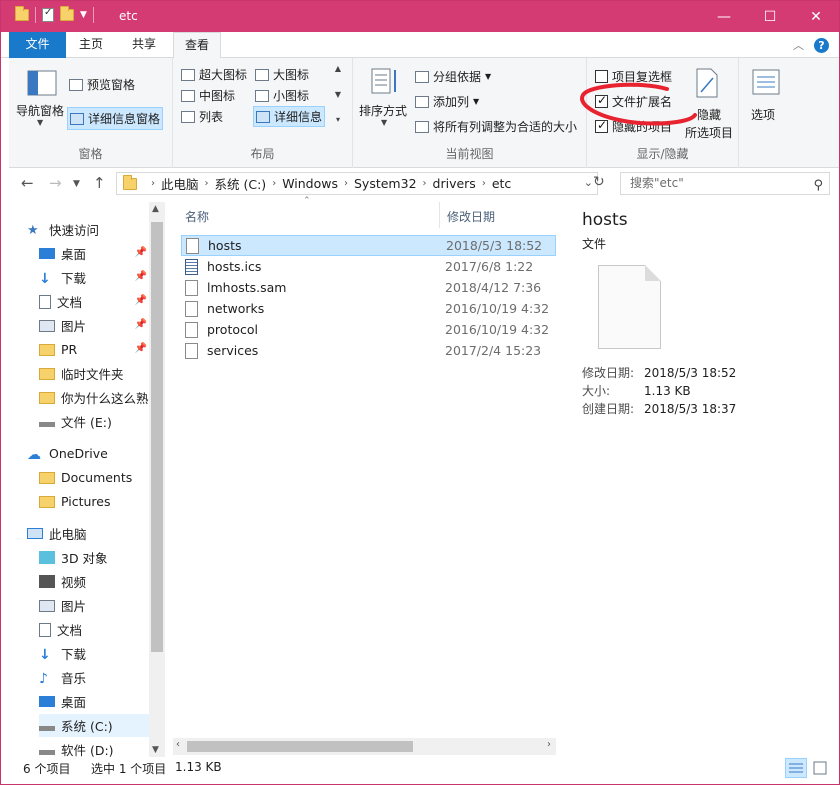  I want to click on item-checkboxes-toggle: 项目复选框, so click(633, 76).